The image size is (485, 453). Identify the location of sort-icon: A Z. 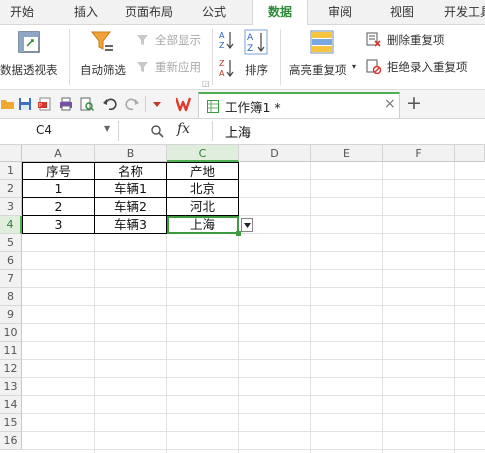
(256, 42).